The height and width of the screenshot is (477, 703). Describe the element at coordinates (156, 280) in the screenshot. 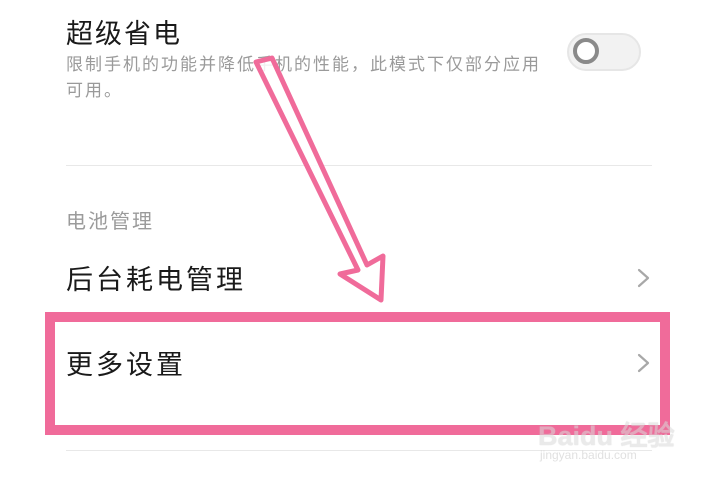

I see `background-power-management-label: 后台耗电管理` at that location.